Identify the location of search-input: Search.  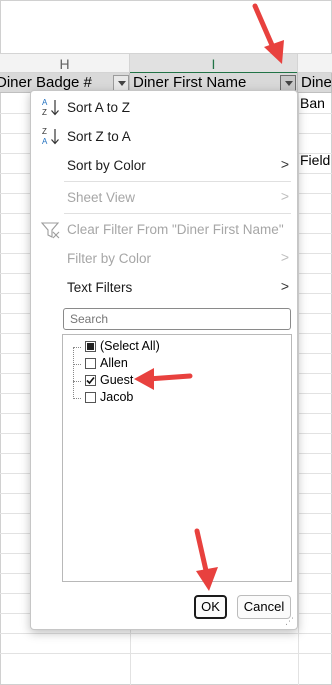
(177, 319).